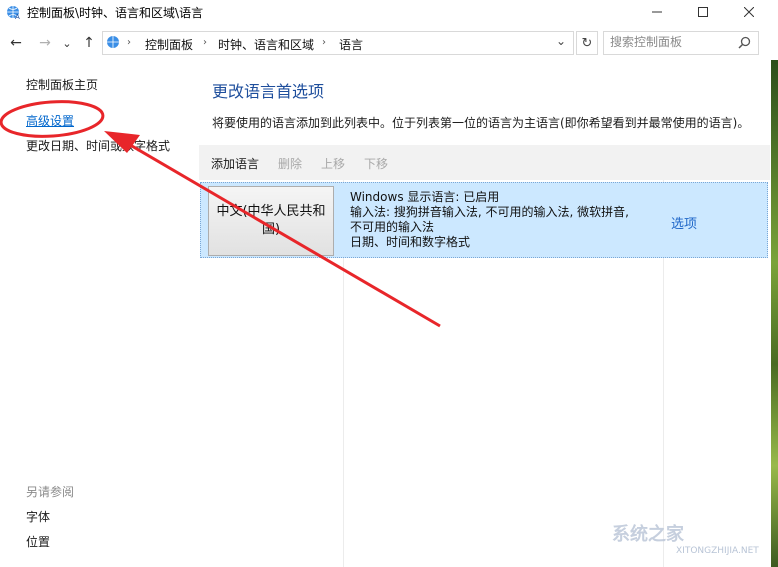 This screenshot has width=778, height=567. Describe the element at coordinates (282, 234) in the screenshot. I see `annotation-arrow-shaft` at that location.